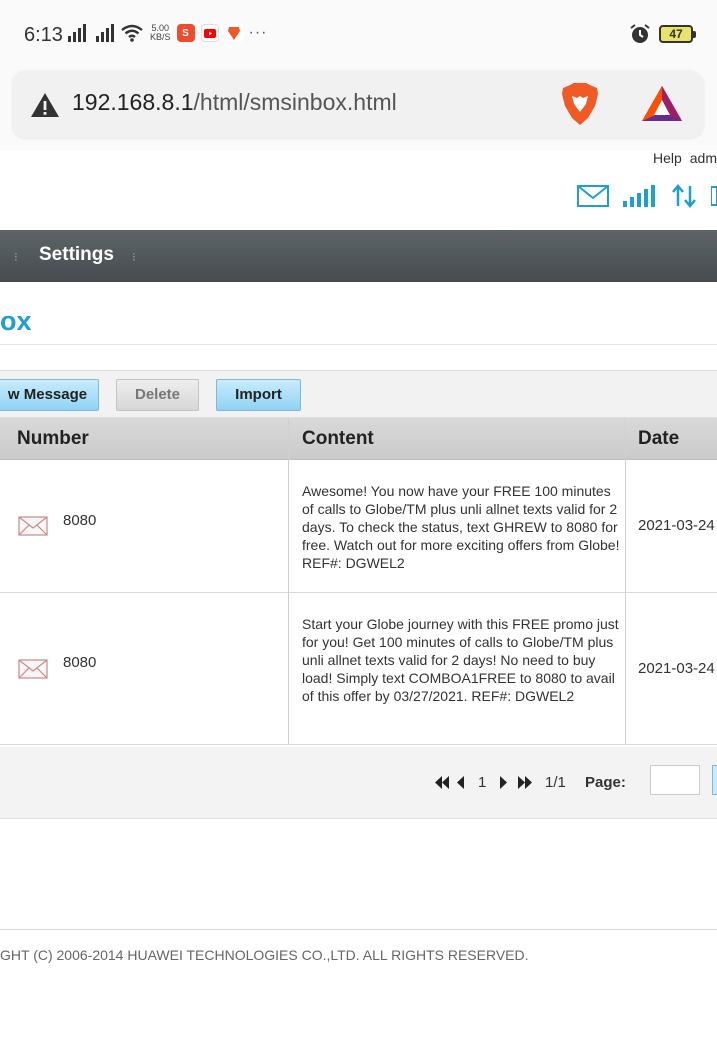 The image size is (717, 1048). Describe the element at coordinates (580, 104) in the screenshot. I see `brave-shields-icon` at that location.